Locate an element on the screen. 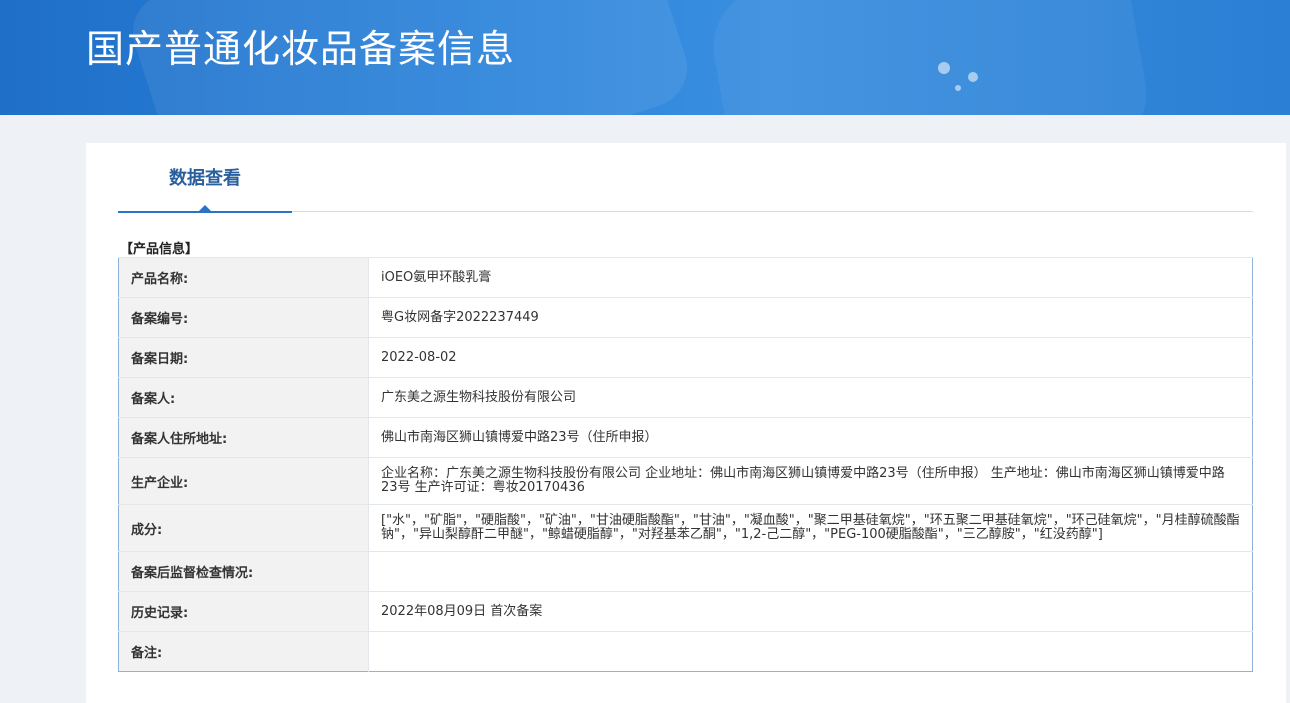  table-row: 备案日期: 2022-08-02 is located at coordinates (685, 357).